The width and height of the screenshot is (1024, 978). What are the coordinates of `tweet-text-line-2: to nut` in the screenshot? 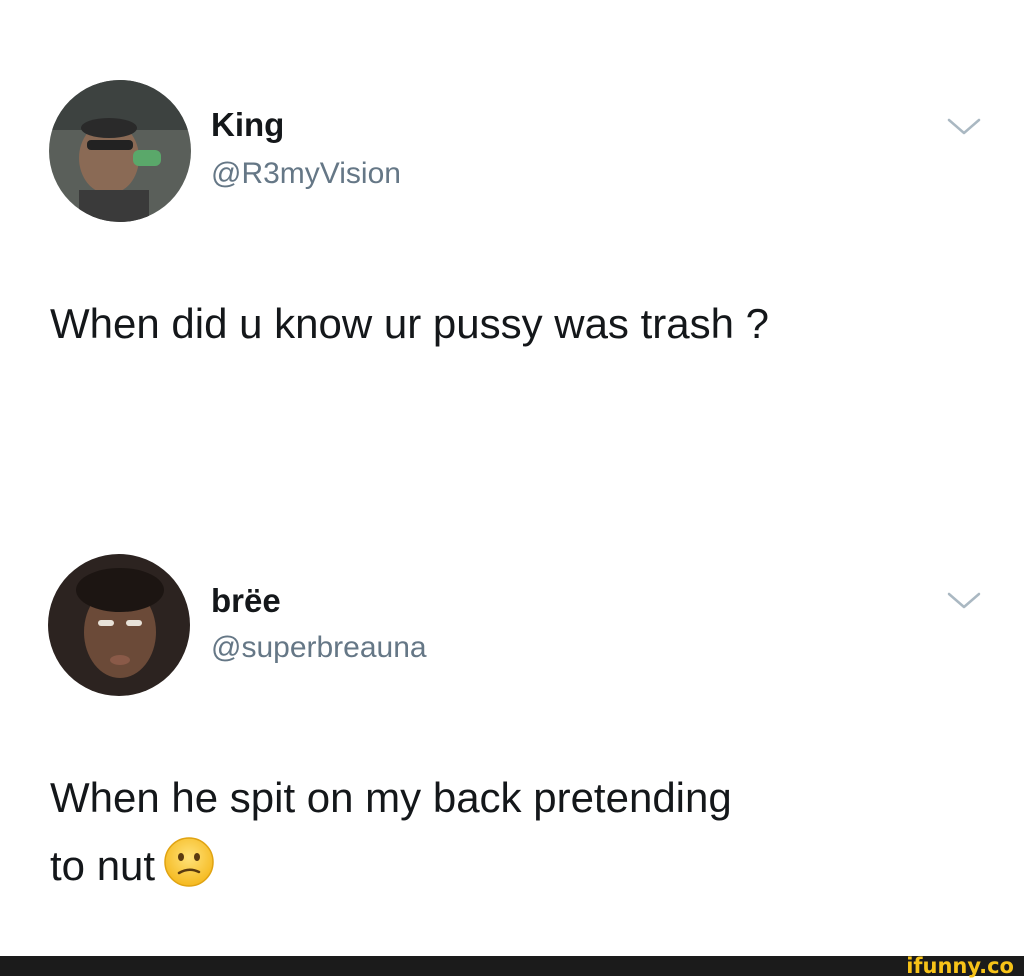 It's located at (391, 866).